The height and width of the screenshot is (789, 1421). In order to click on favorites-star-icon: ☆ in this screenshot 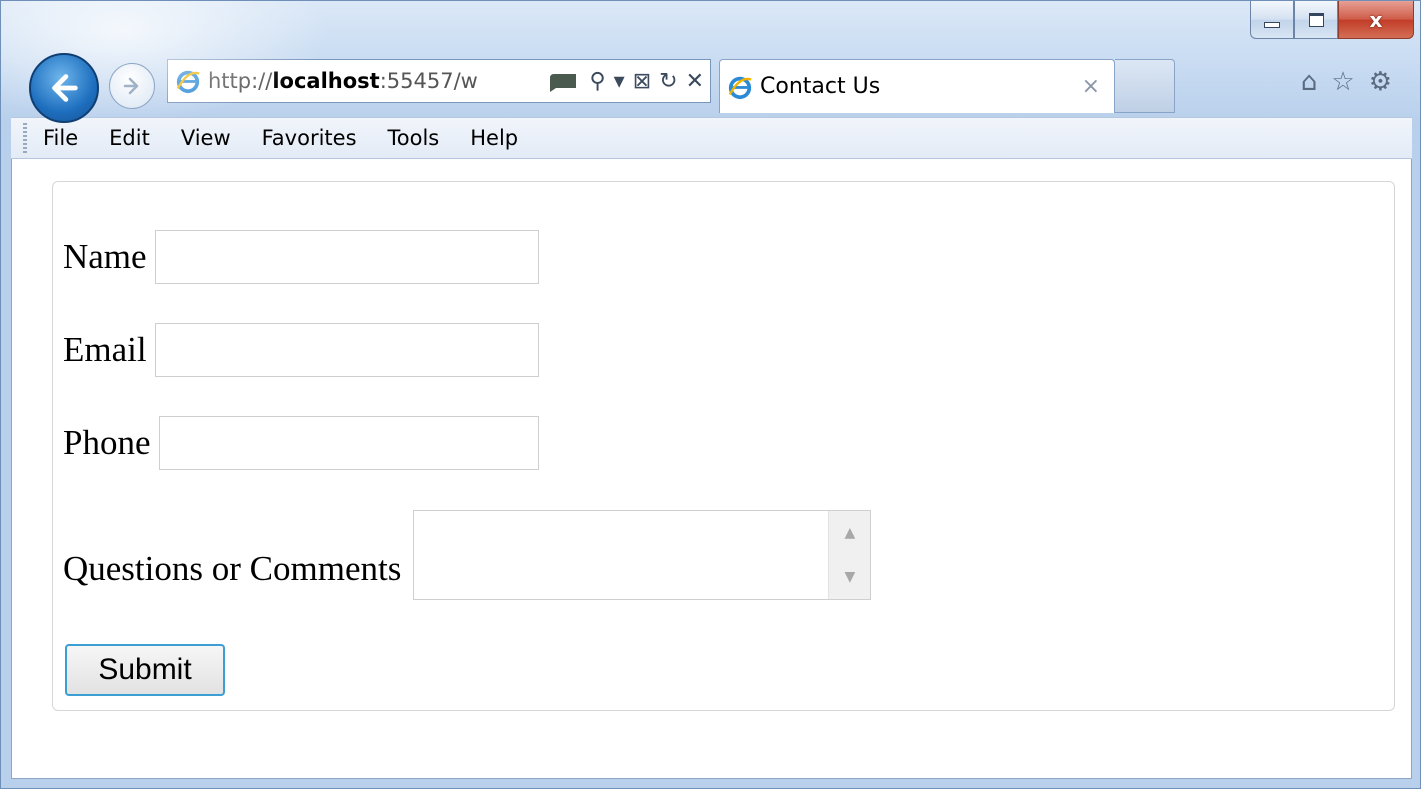, I will do `click(1342, 82)`.